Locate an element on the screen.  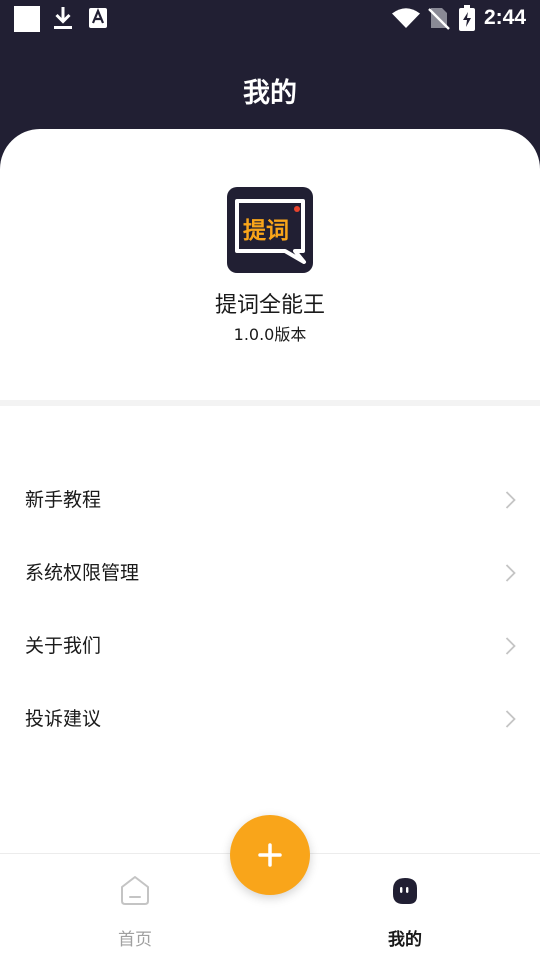
app-logo-text: 提词 is located at coordinates (266, 230).